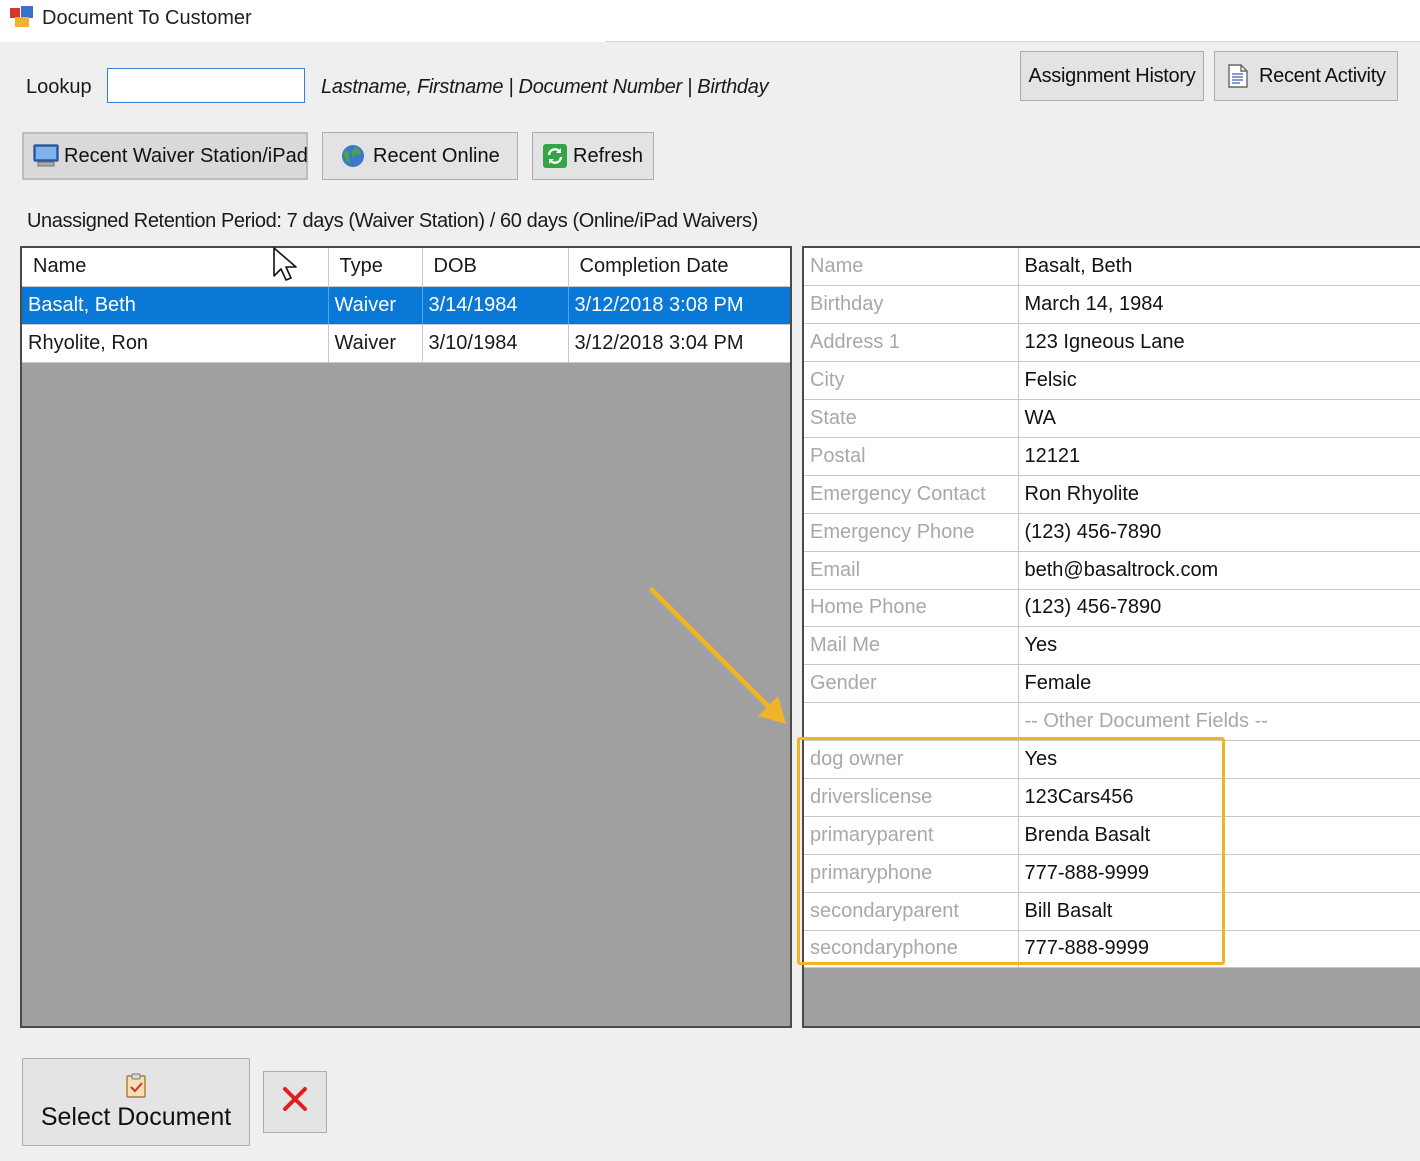  What do you see at coordinates (1219, 797) in the screenshot?
I see `other-field-value: 123Cars456` at bounding box center [1219, 797].